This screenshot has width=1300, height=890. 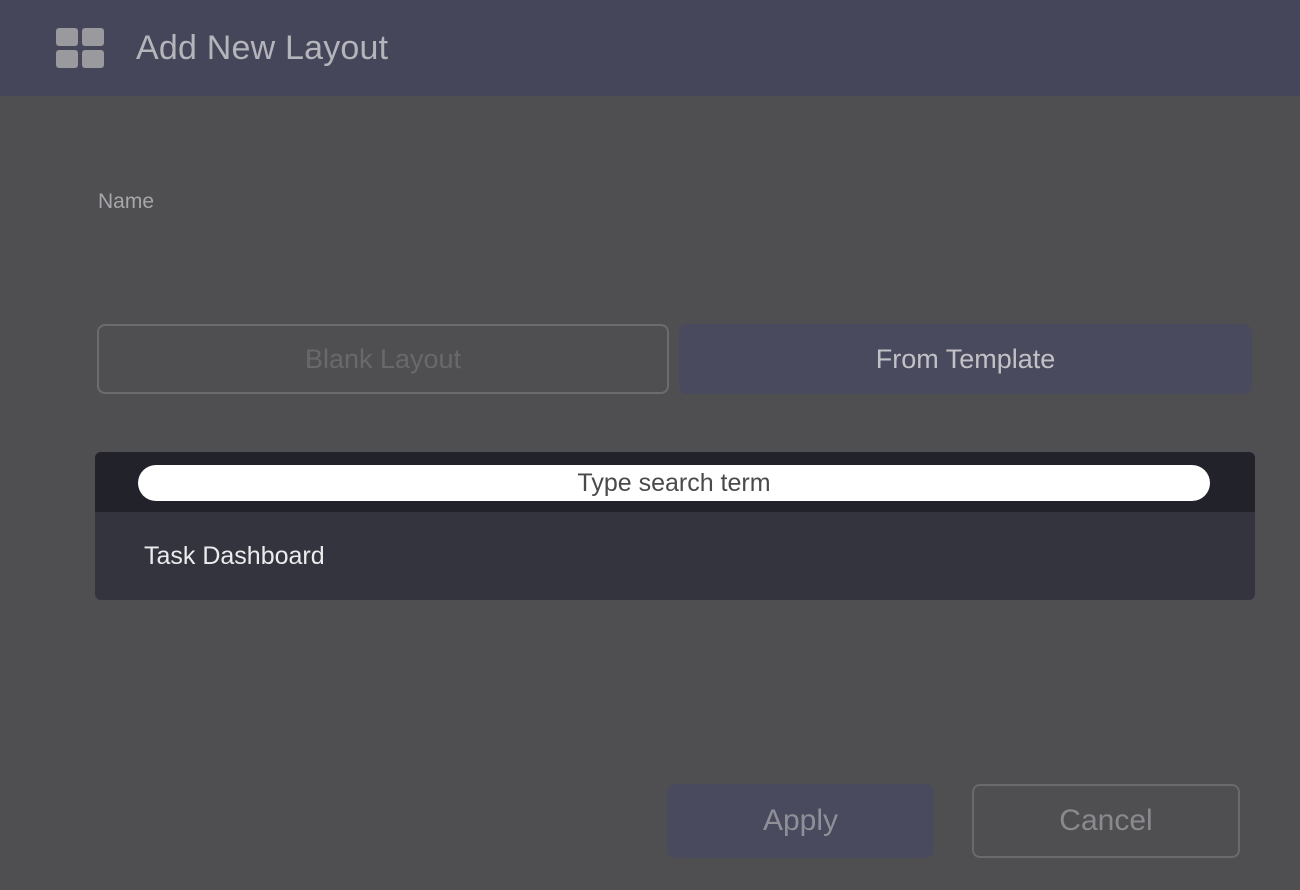 What do you see at coordinates (262, 47) in the screenshot?
I see `dialog-title: Add New Layout` at bounding box center [262, 47].